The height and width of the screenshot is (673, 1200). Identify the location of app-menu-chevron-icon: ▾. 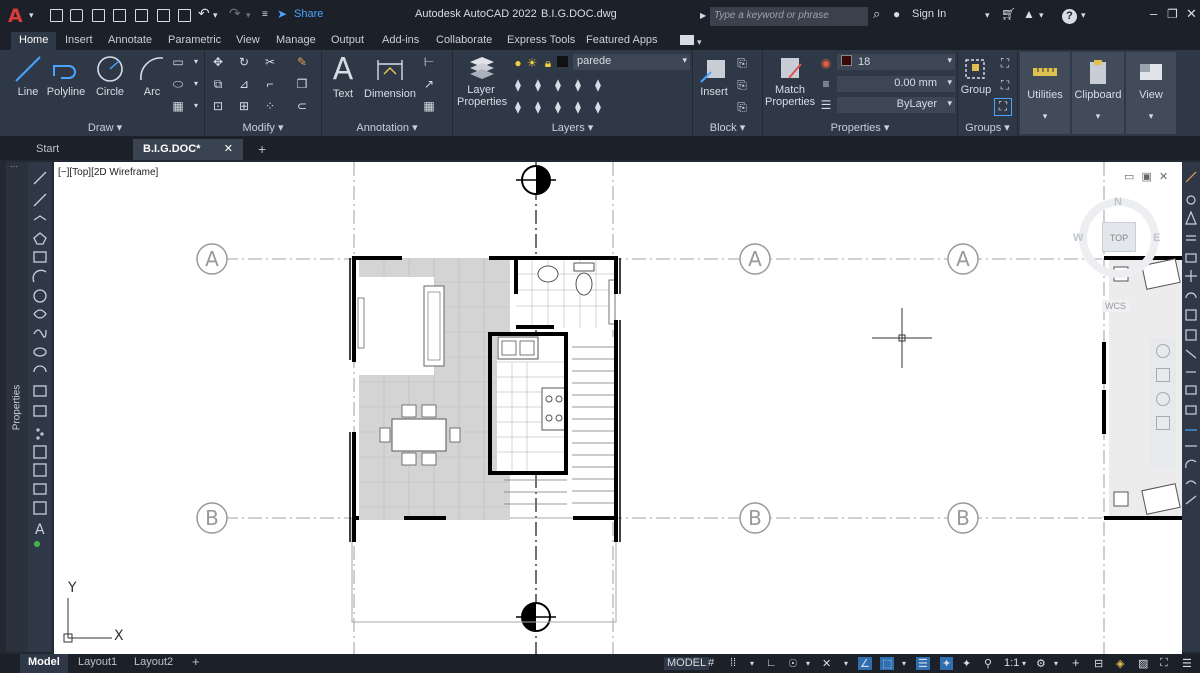
(31, 15).